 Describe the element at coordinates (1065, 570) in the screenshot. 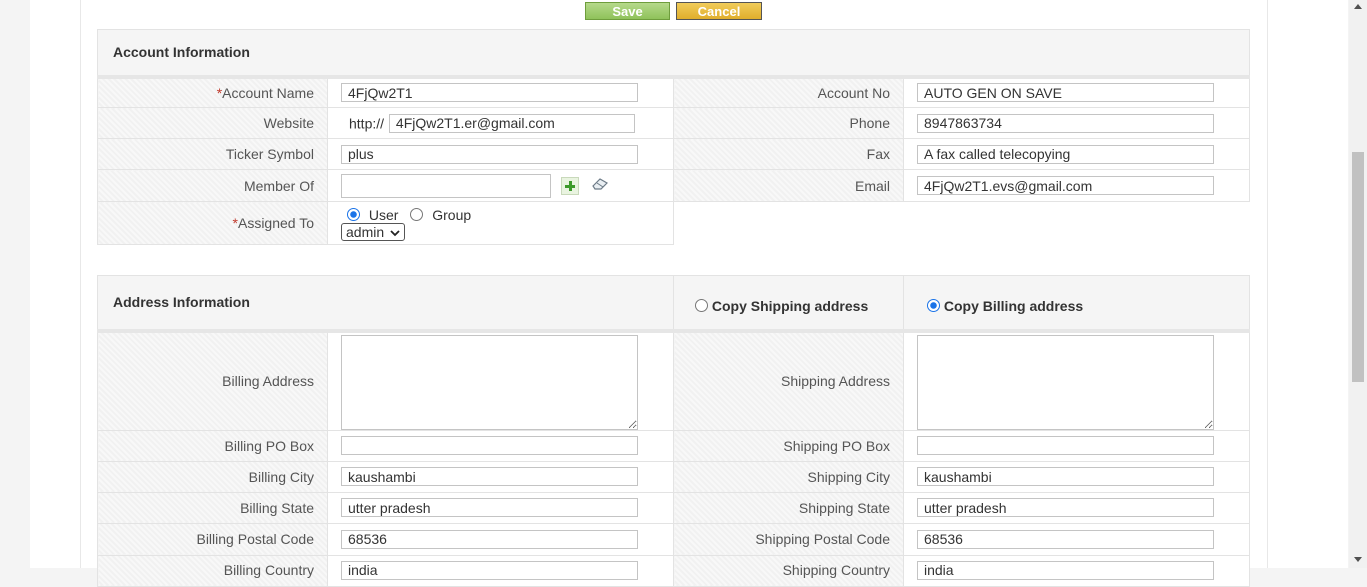

I see `shipping-country-input` at that location.